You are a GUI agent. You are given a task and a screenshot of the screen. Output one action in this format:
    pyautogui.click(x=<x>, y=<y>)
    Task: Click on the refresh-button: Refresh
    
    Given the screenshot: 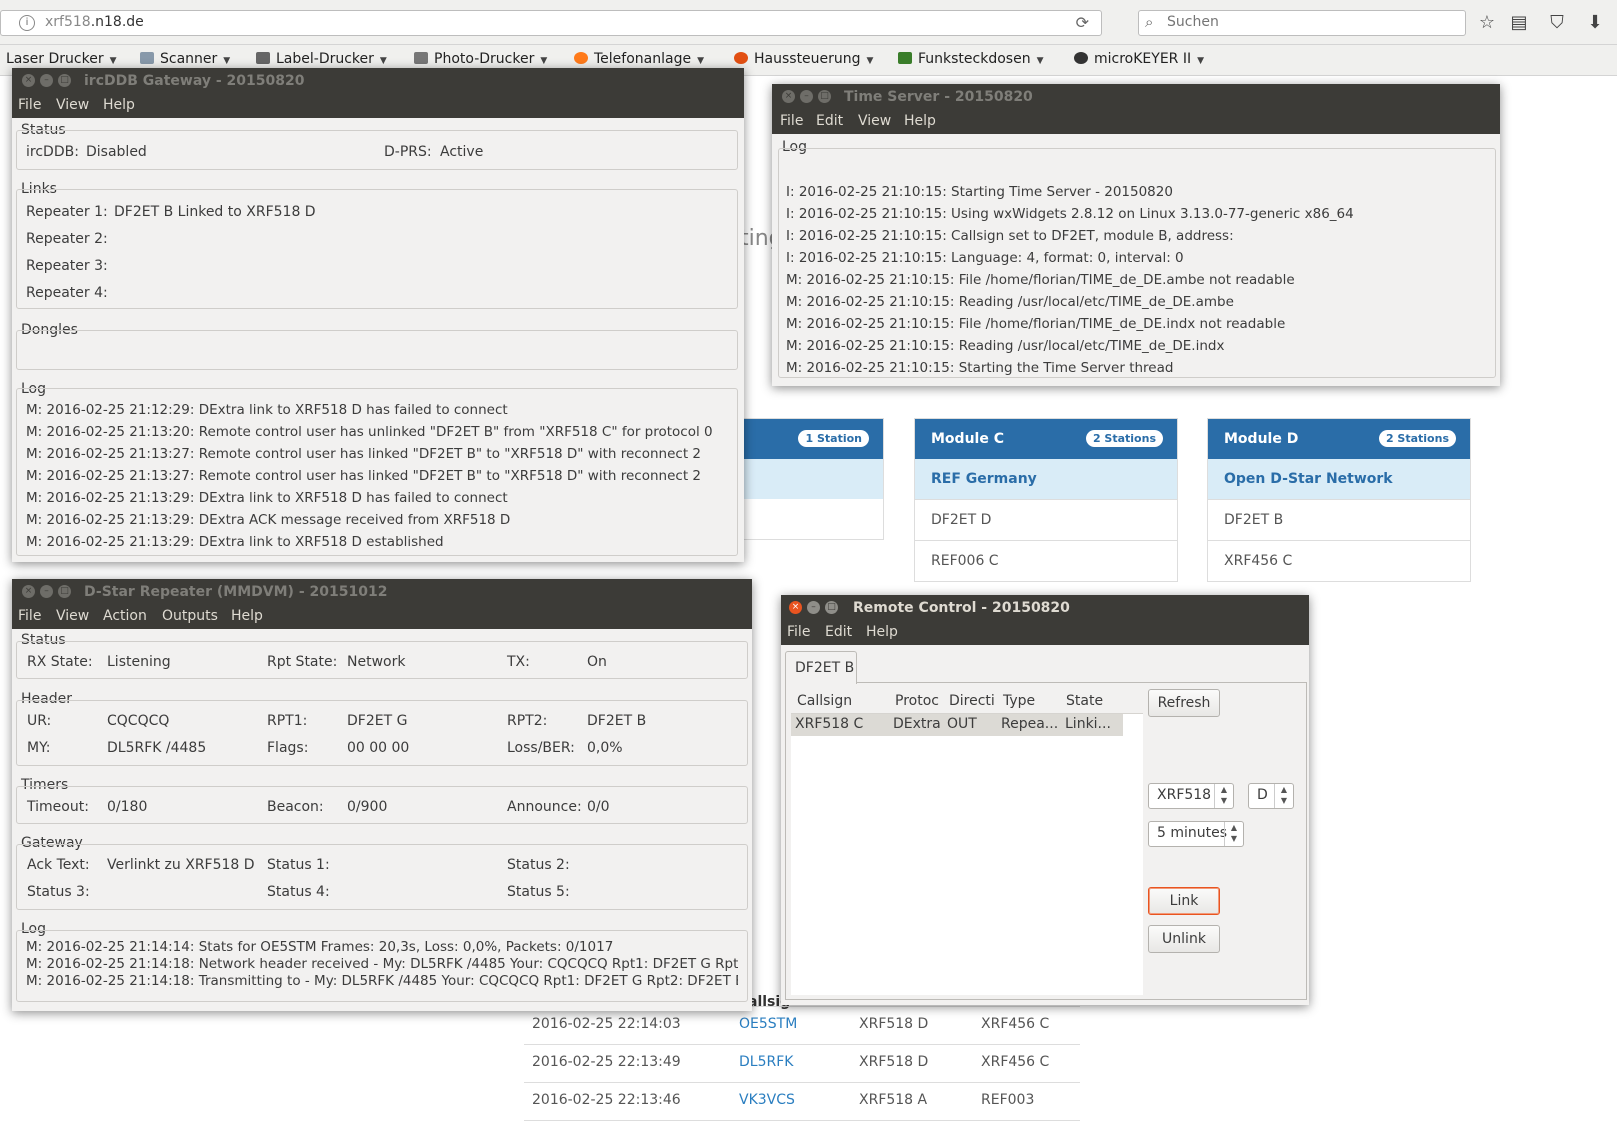 What is the action you would take?
    pyautogui.click(x=1184, y=703)
    